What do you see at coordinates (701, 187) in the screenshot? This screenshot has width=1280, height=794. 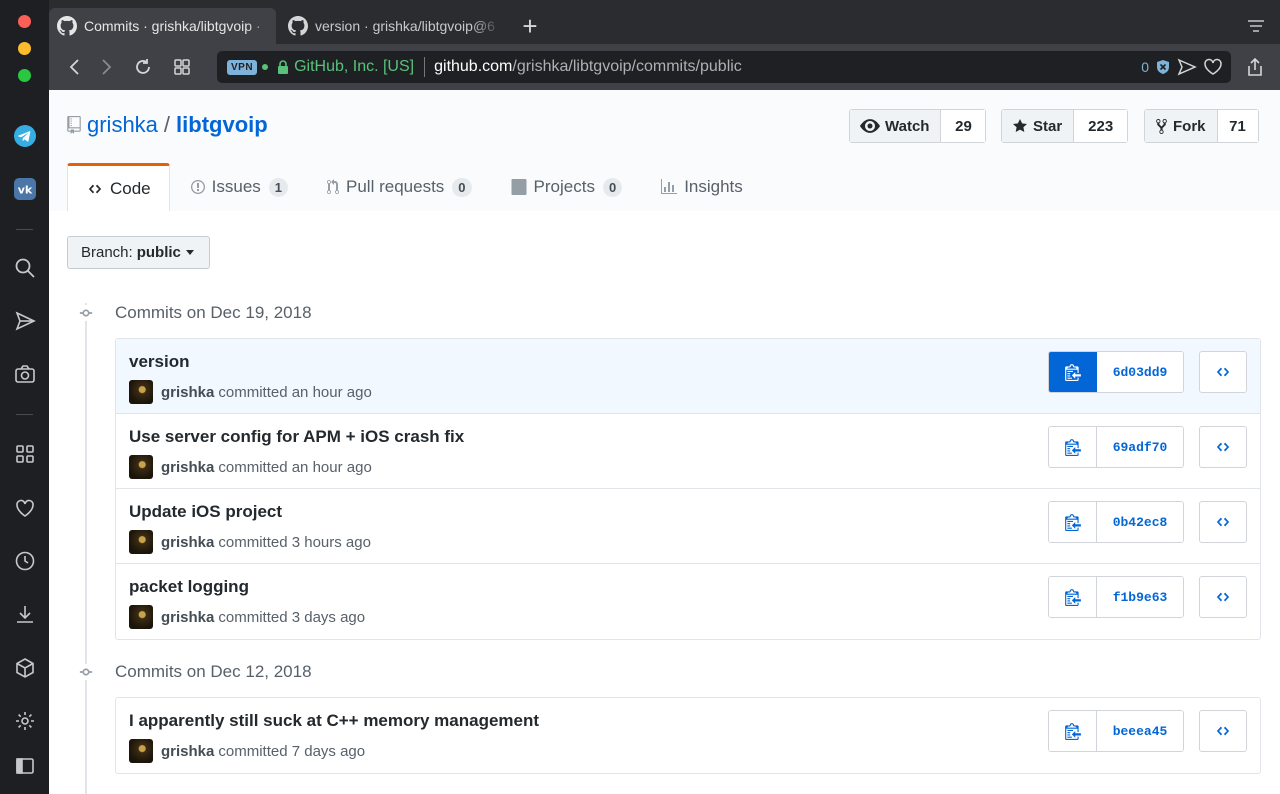 I see `tab-insights: Insights` at bounding box center [701, 187].